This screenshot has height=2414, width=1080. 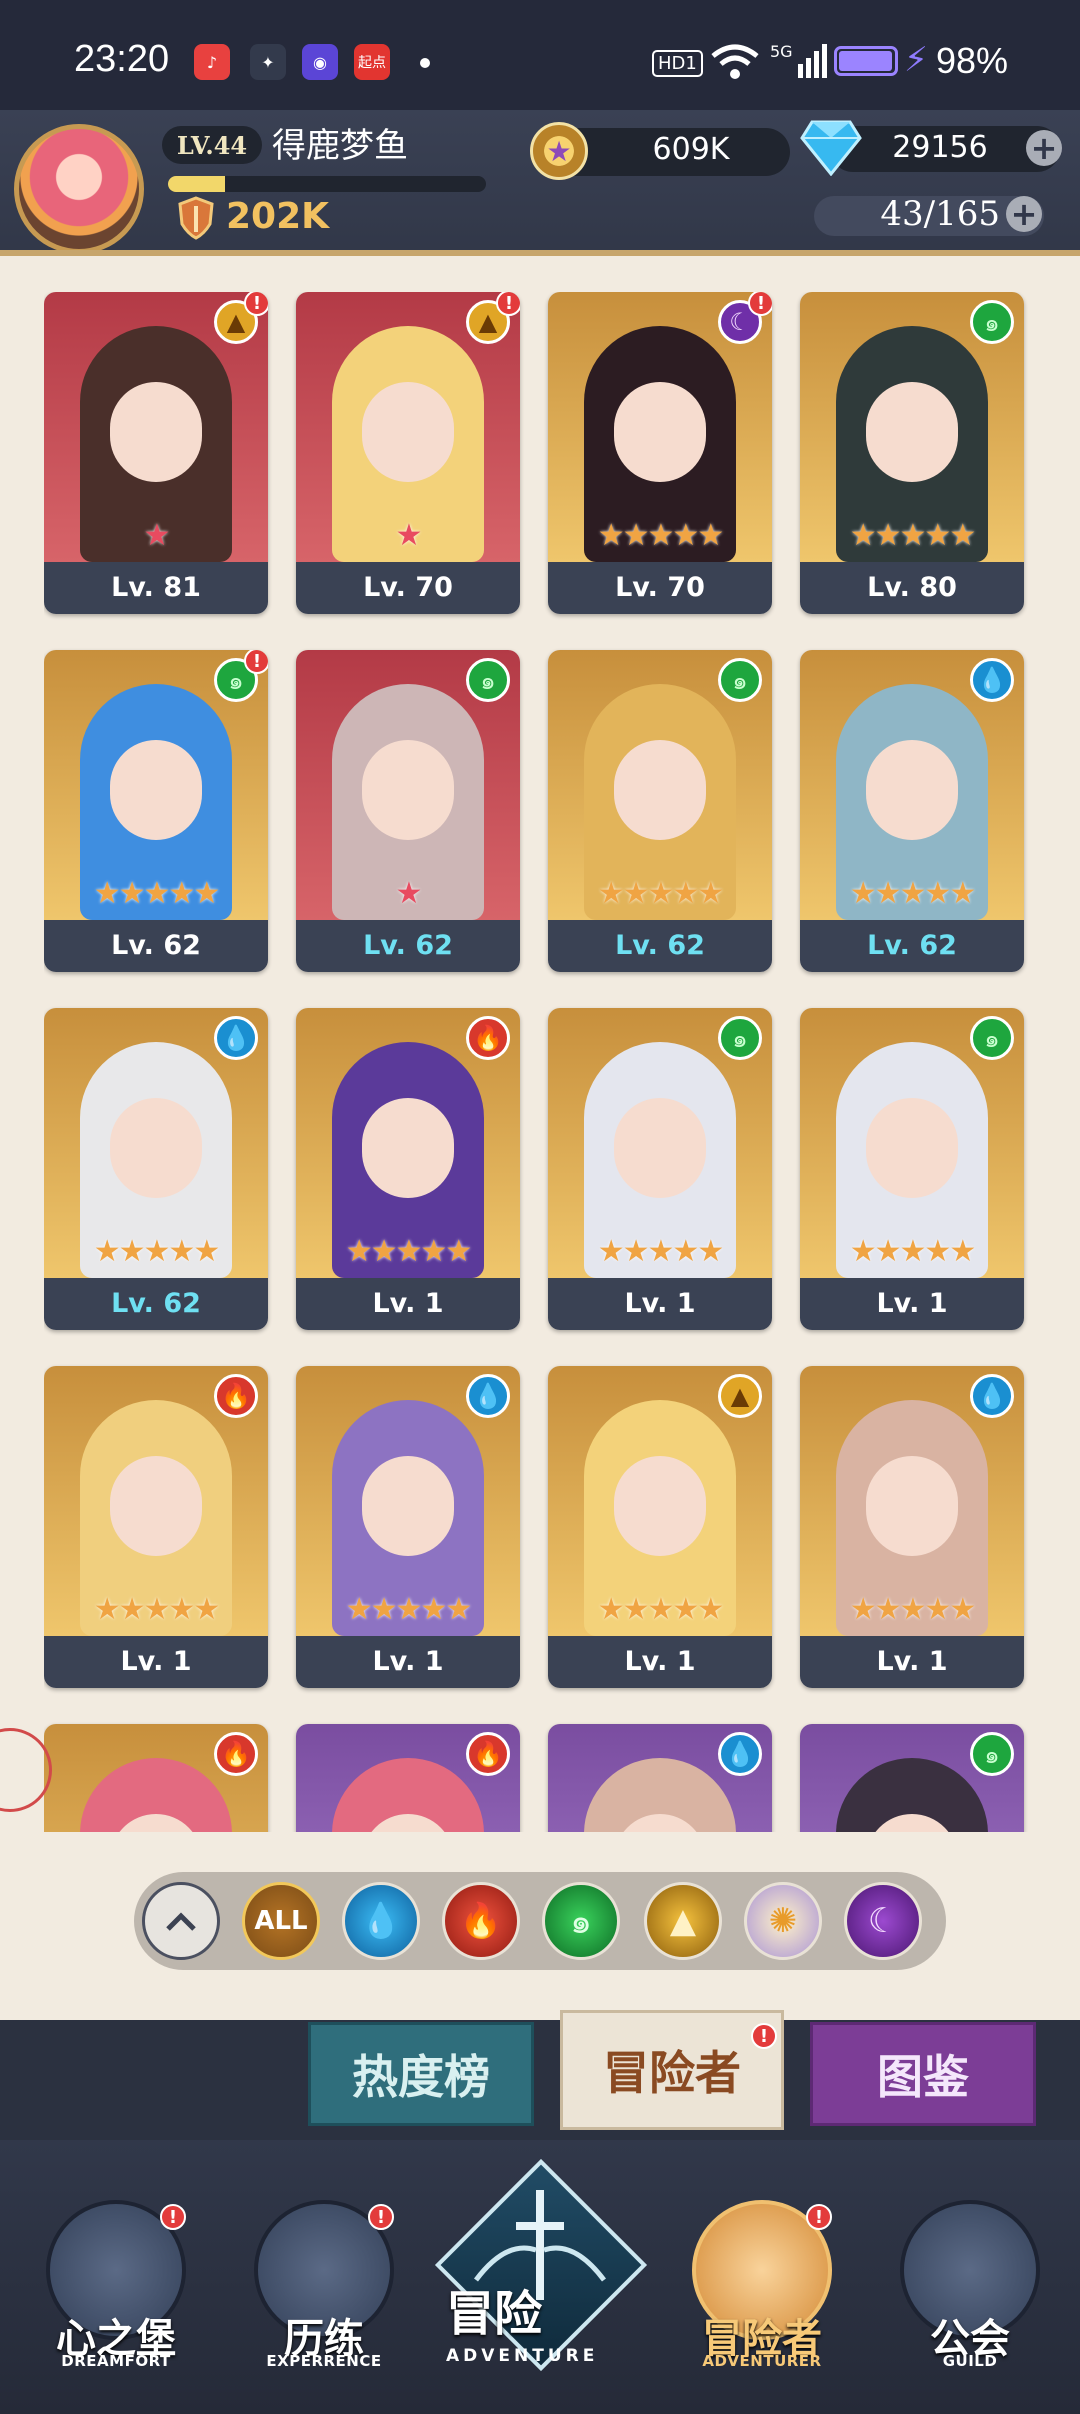 What do you see at coordinates (324, 2361) in the screenshot?
I see `nav-sublabel: EXPERRENCE` at bounding box center [324, 2361].